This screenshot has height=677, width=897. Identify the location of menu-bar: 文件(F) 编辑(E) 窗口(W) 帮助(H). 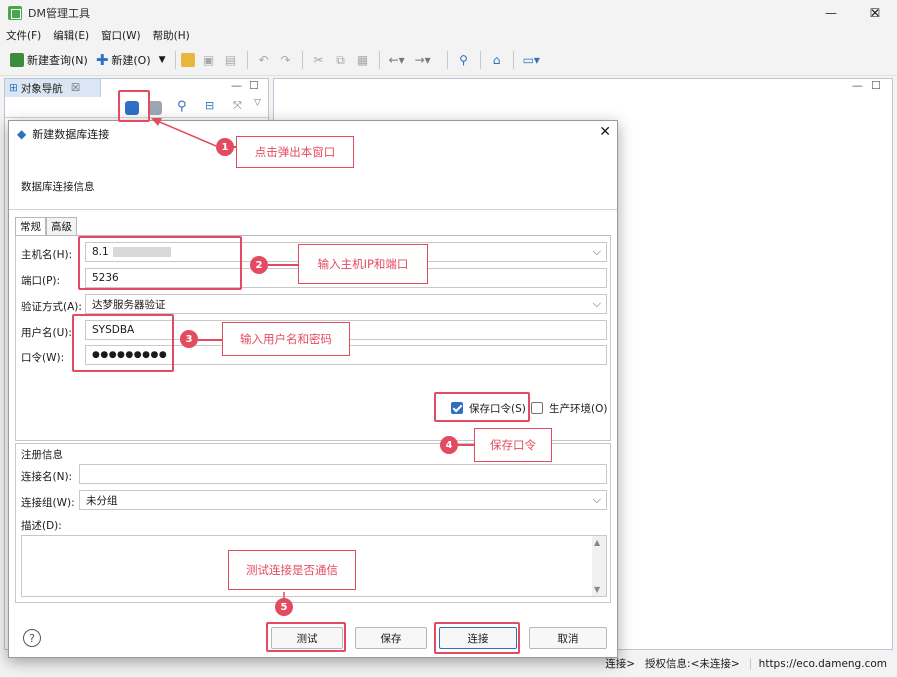
(448, 35).